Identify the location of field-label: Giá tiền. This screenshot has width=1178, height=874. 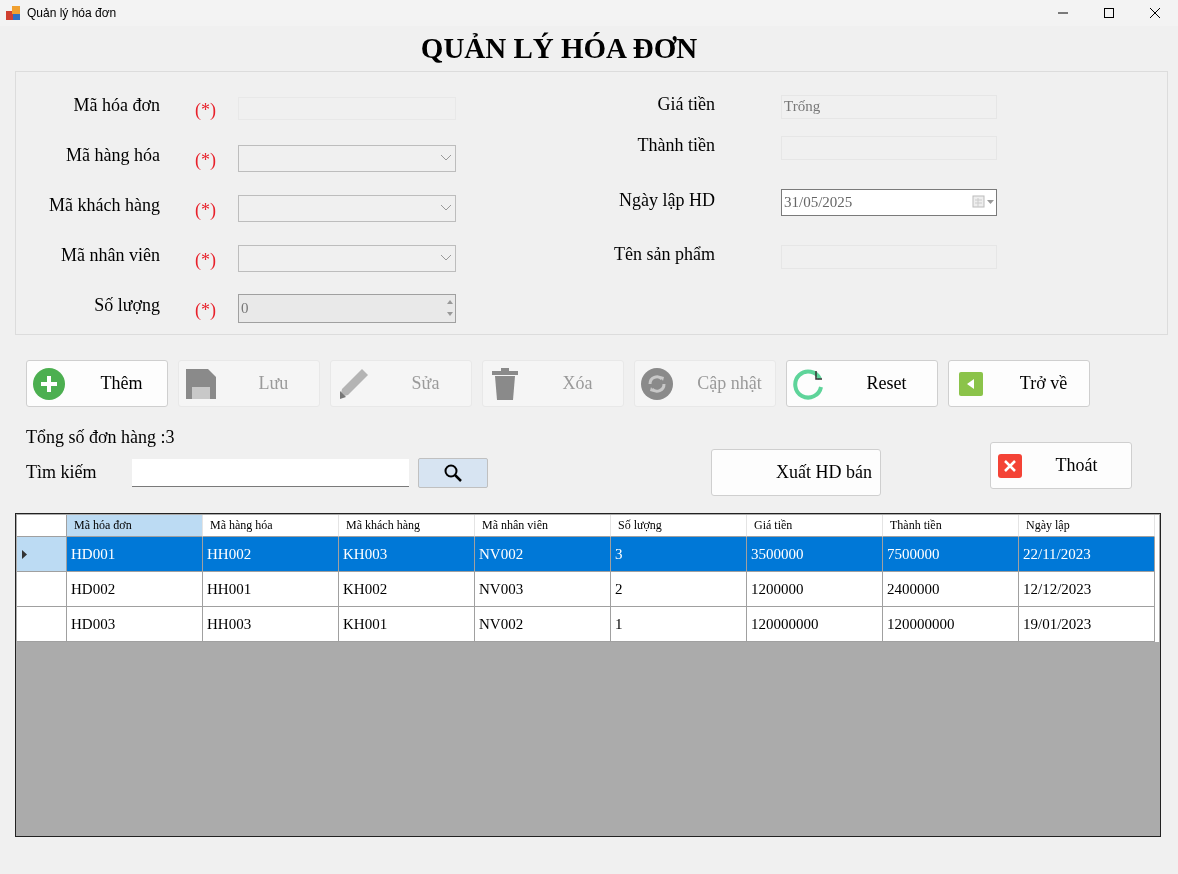
(685, 104).